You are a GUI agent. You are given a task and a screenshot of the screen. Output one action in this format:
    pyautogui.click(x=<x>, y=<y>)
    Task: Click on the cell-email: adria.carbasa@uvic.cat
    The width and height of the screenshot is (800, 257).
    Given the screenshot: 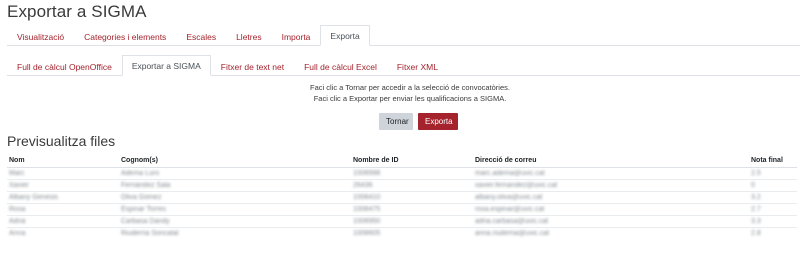 What is the action you would take?
    pyautogui.click(x=611, y=221)
    